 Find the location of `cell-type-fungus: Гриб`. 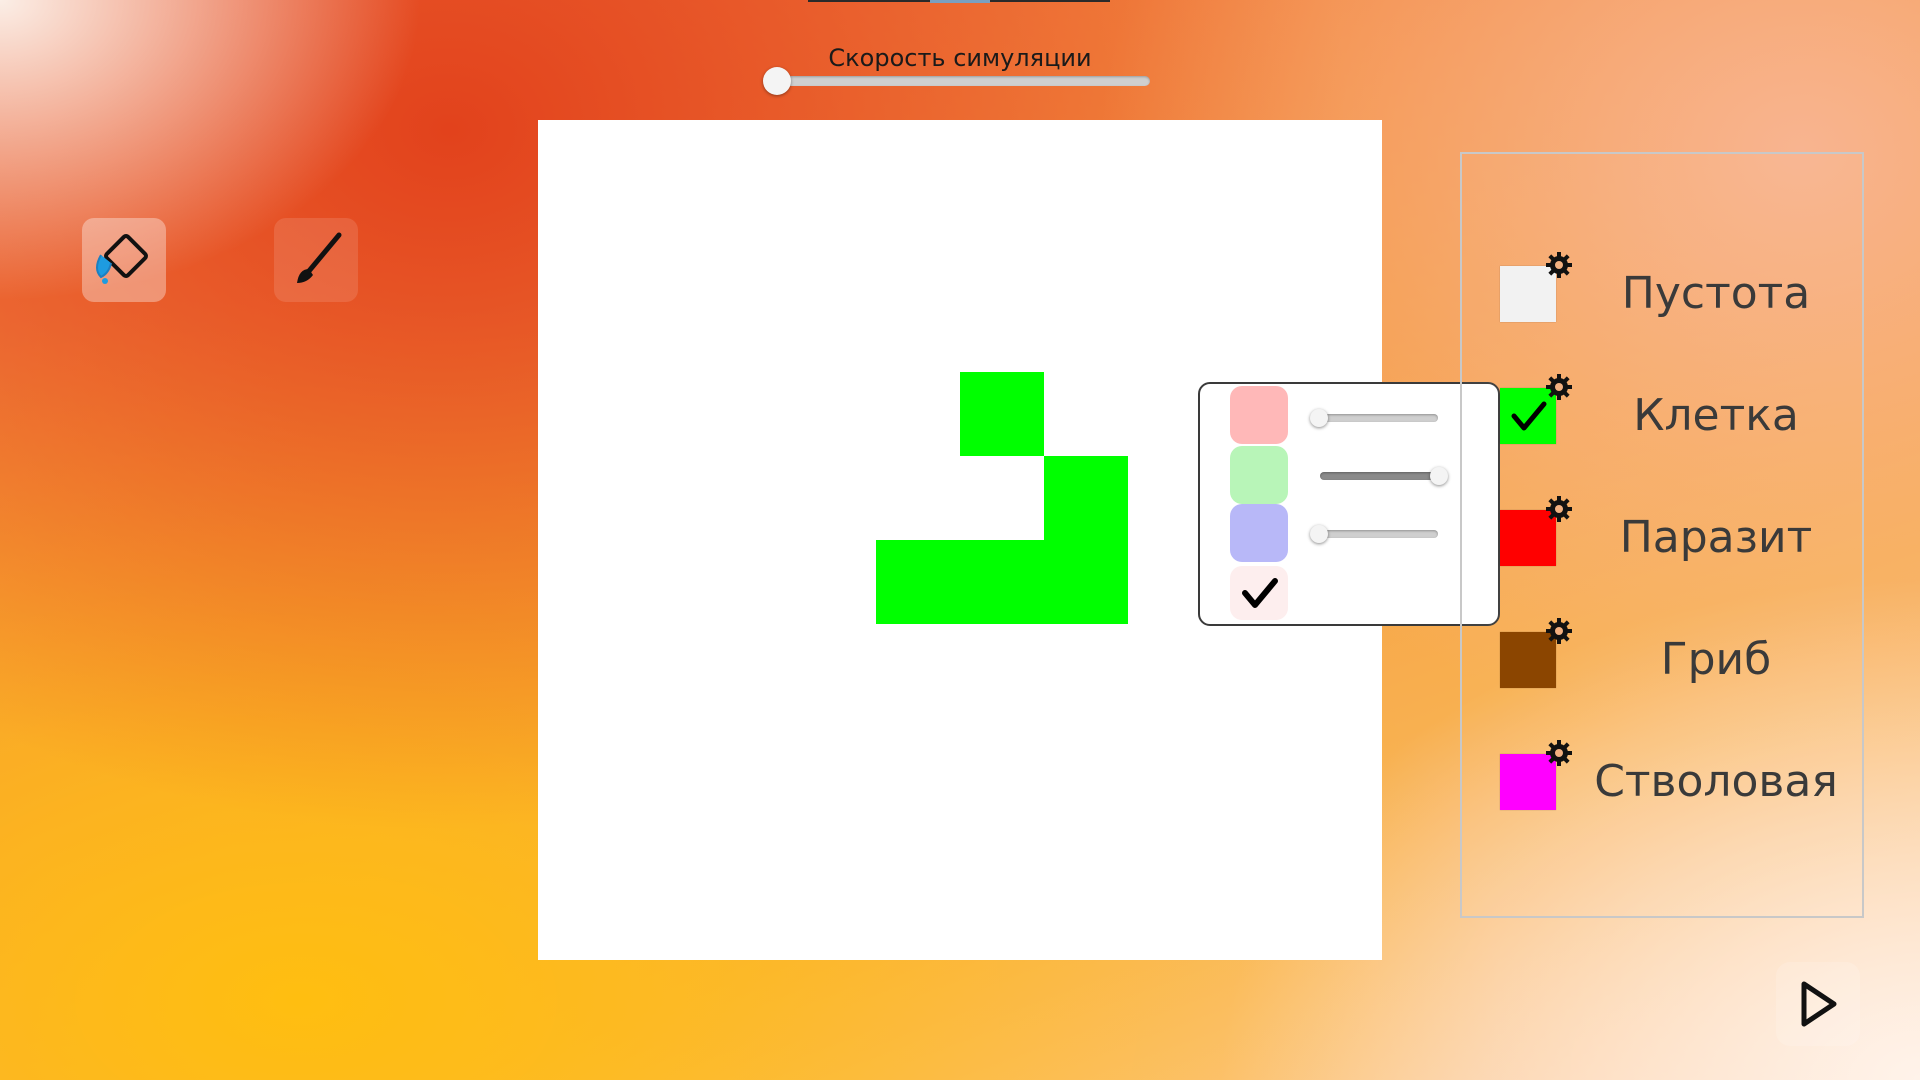

cell-type-fungus: Гриб is located at coordinates (1662, 661).